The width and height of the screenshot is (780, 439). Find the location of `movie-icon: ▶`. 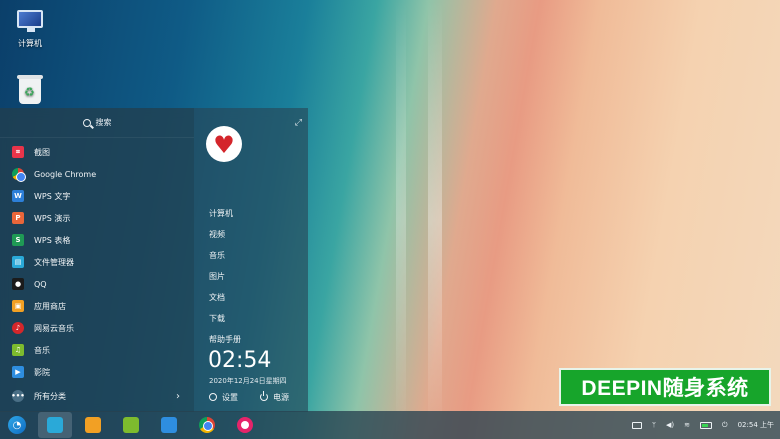

movie-icon: ▶ is located at coordinates (18, 372).